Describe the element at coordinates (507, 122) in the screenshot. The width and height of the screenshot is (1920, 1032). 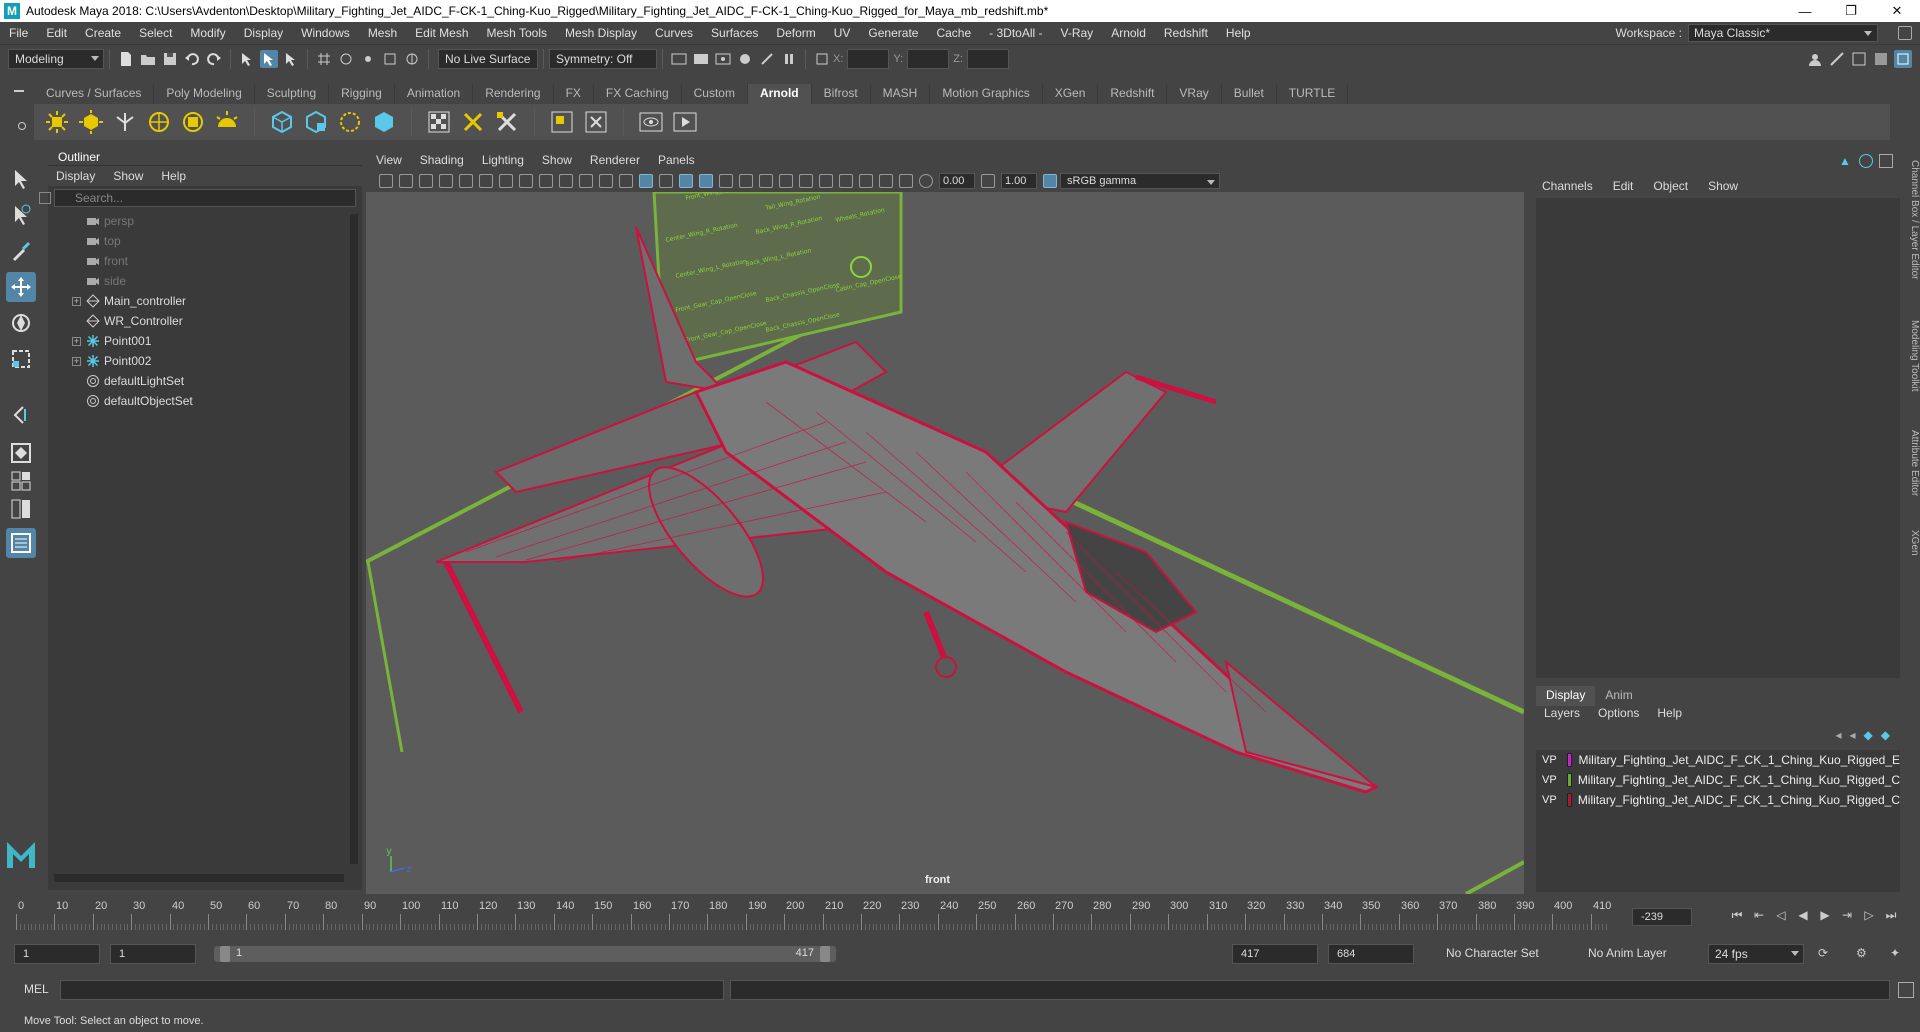
I see `arnold-flush-textures-icon` at that location.